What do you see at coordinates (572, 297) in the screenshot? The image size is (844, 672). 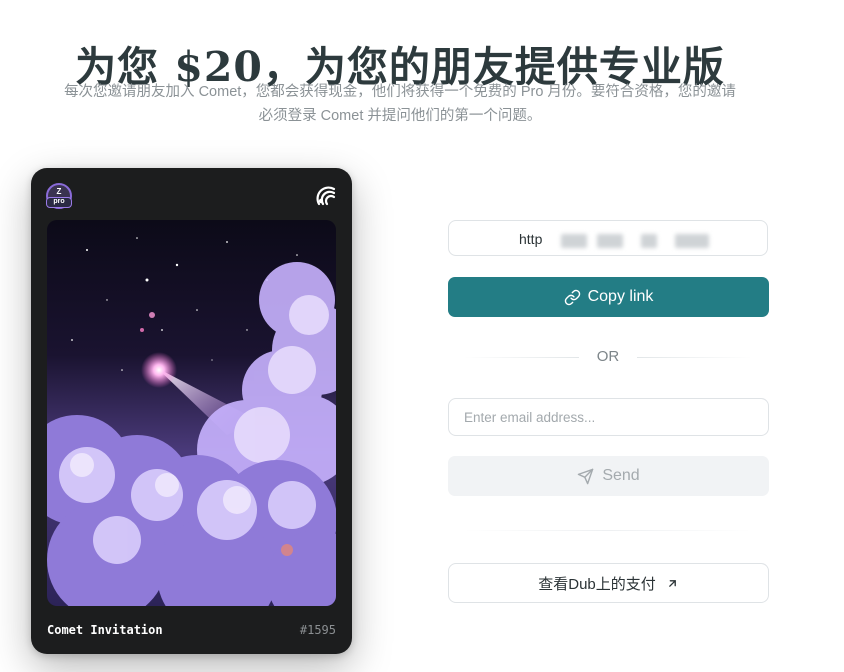 I see `link-icon` at bounding box center [572, 297].